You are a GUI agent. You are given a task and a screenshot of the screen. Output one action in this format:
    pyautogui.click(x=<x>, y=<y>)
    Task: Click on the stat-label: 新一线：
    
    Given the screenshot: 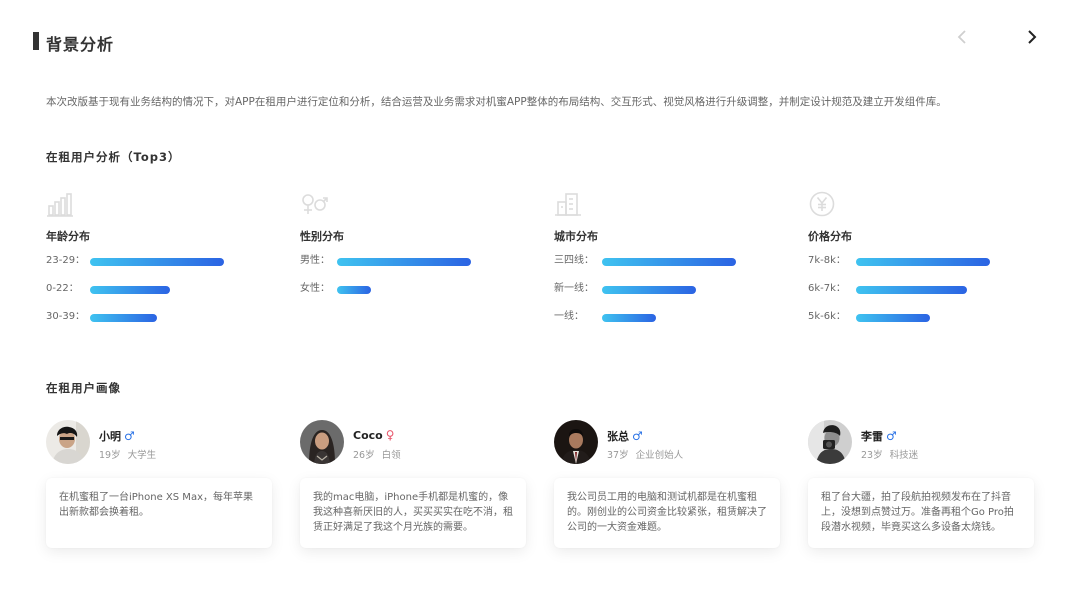 What is the action you would take?
    pyautogui.click(x=574, y=288)
    